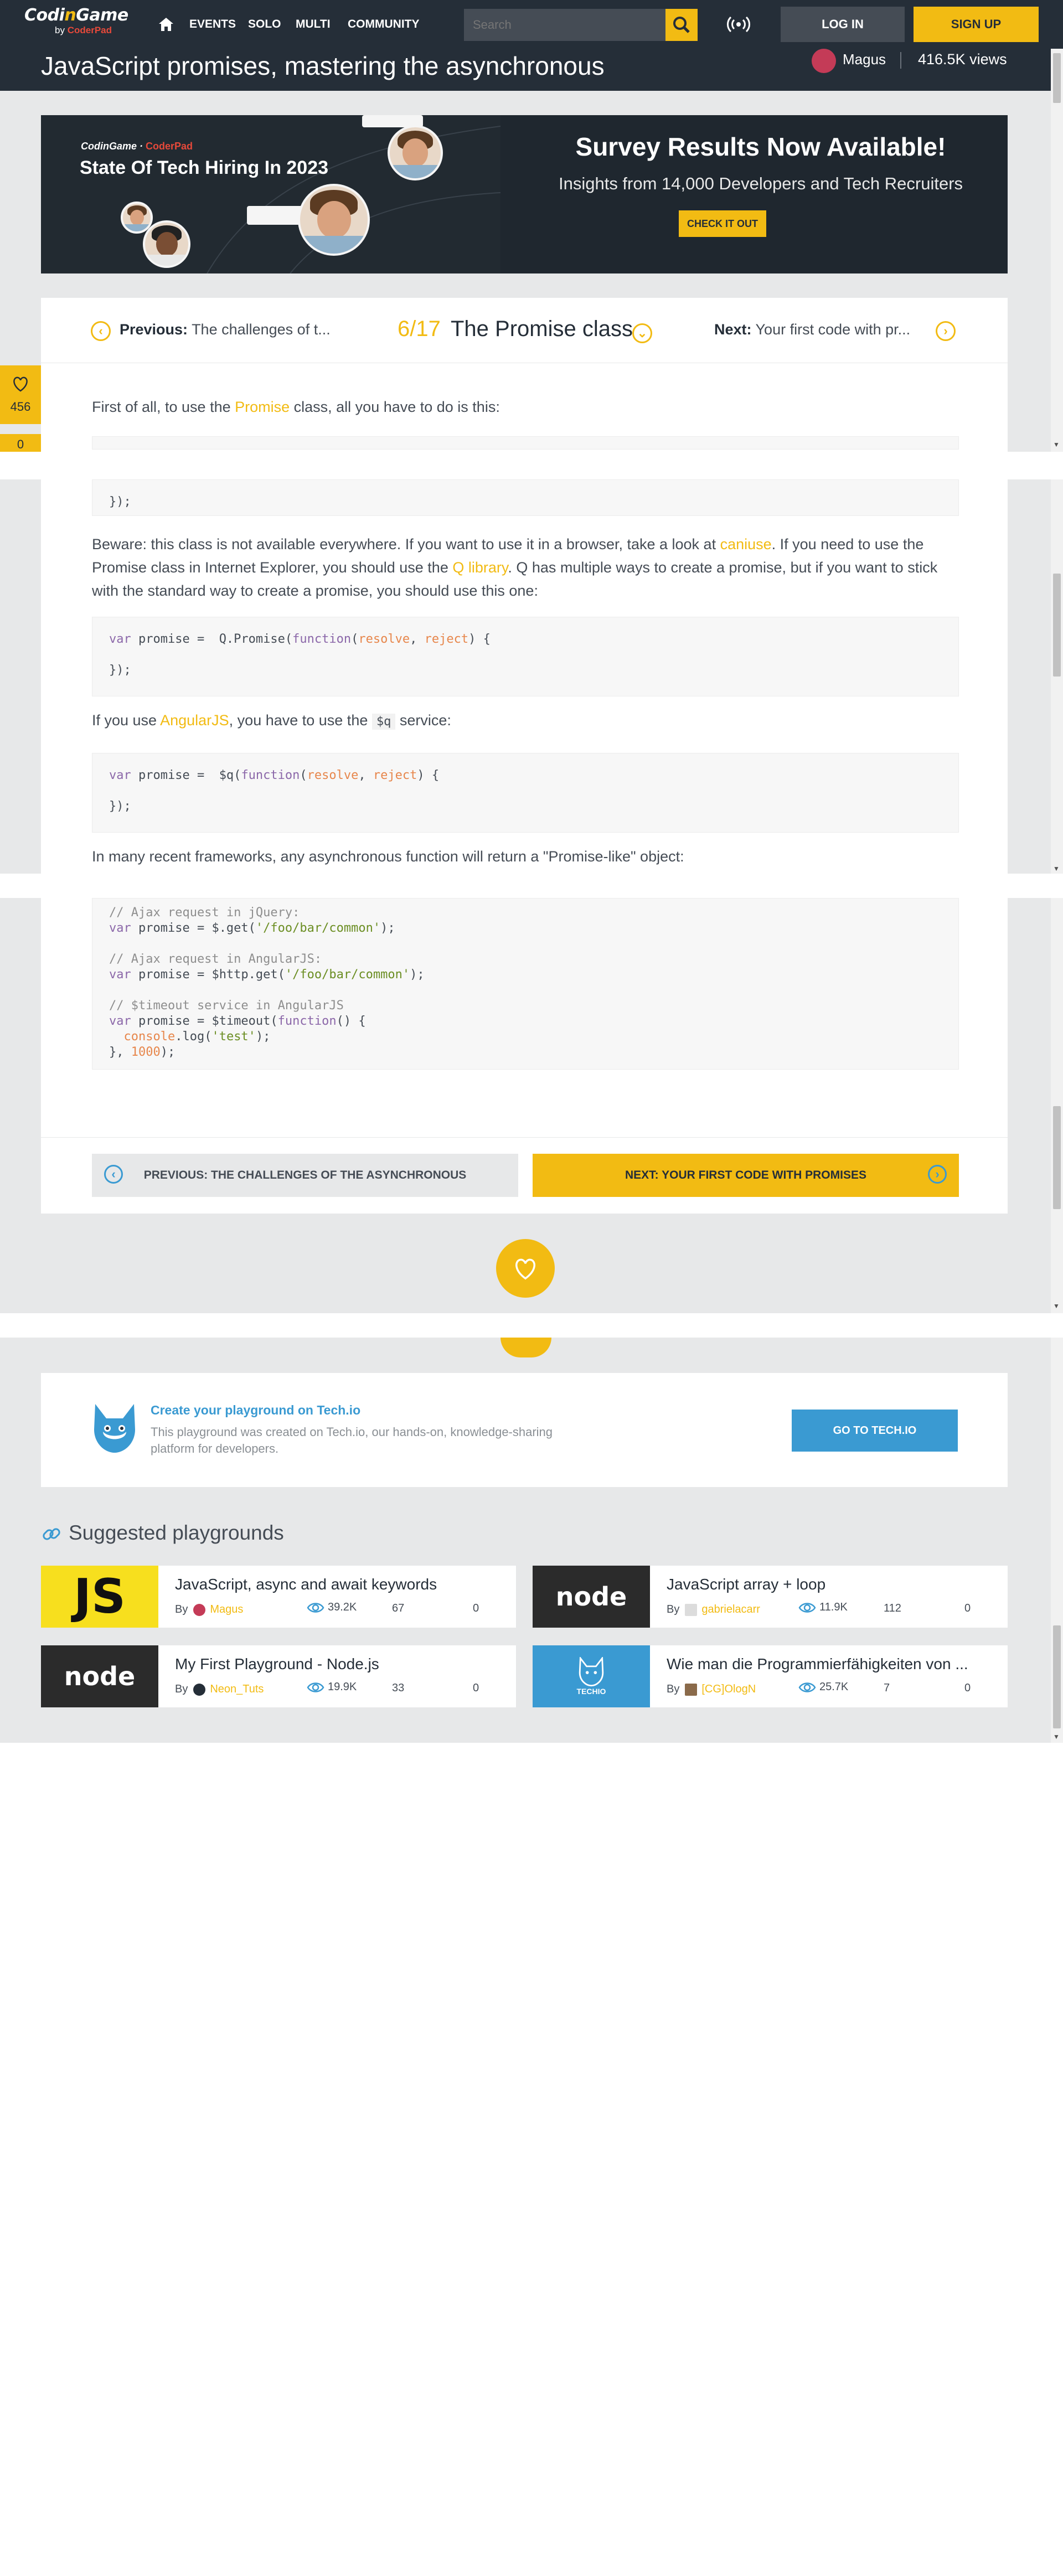  What do you see at coordinates (100, 1676) in the screenshot?
I see `node-logo-text: node` at bounding box center [100, 1676].